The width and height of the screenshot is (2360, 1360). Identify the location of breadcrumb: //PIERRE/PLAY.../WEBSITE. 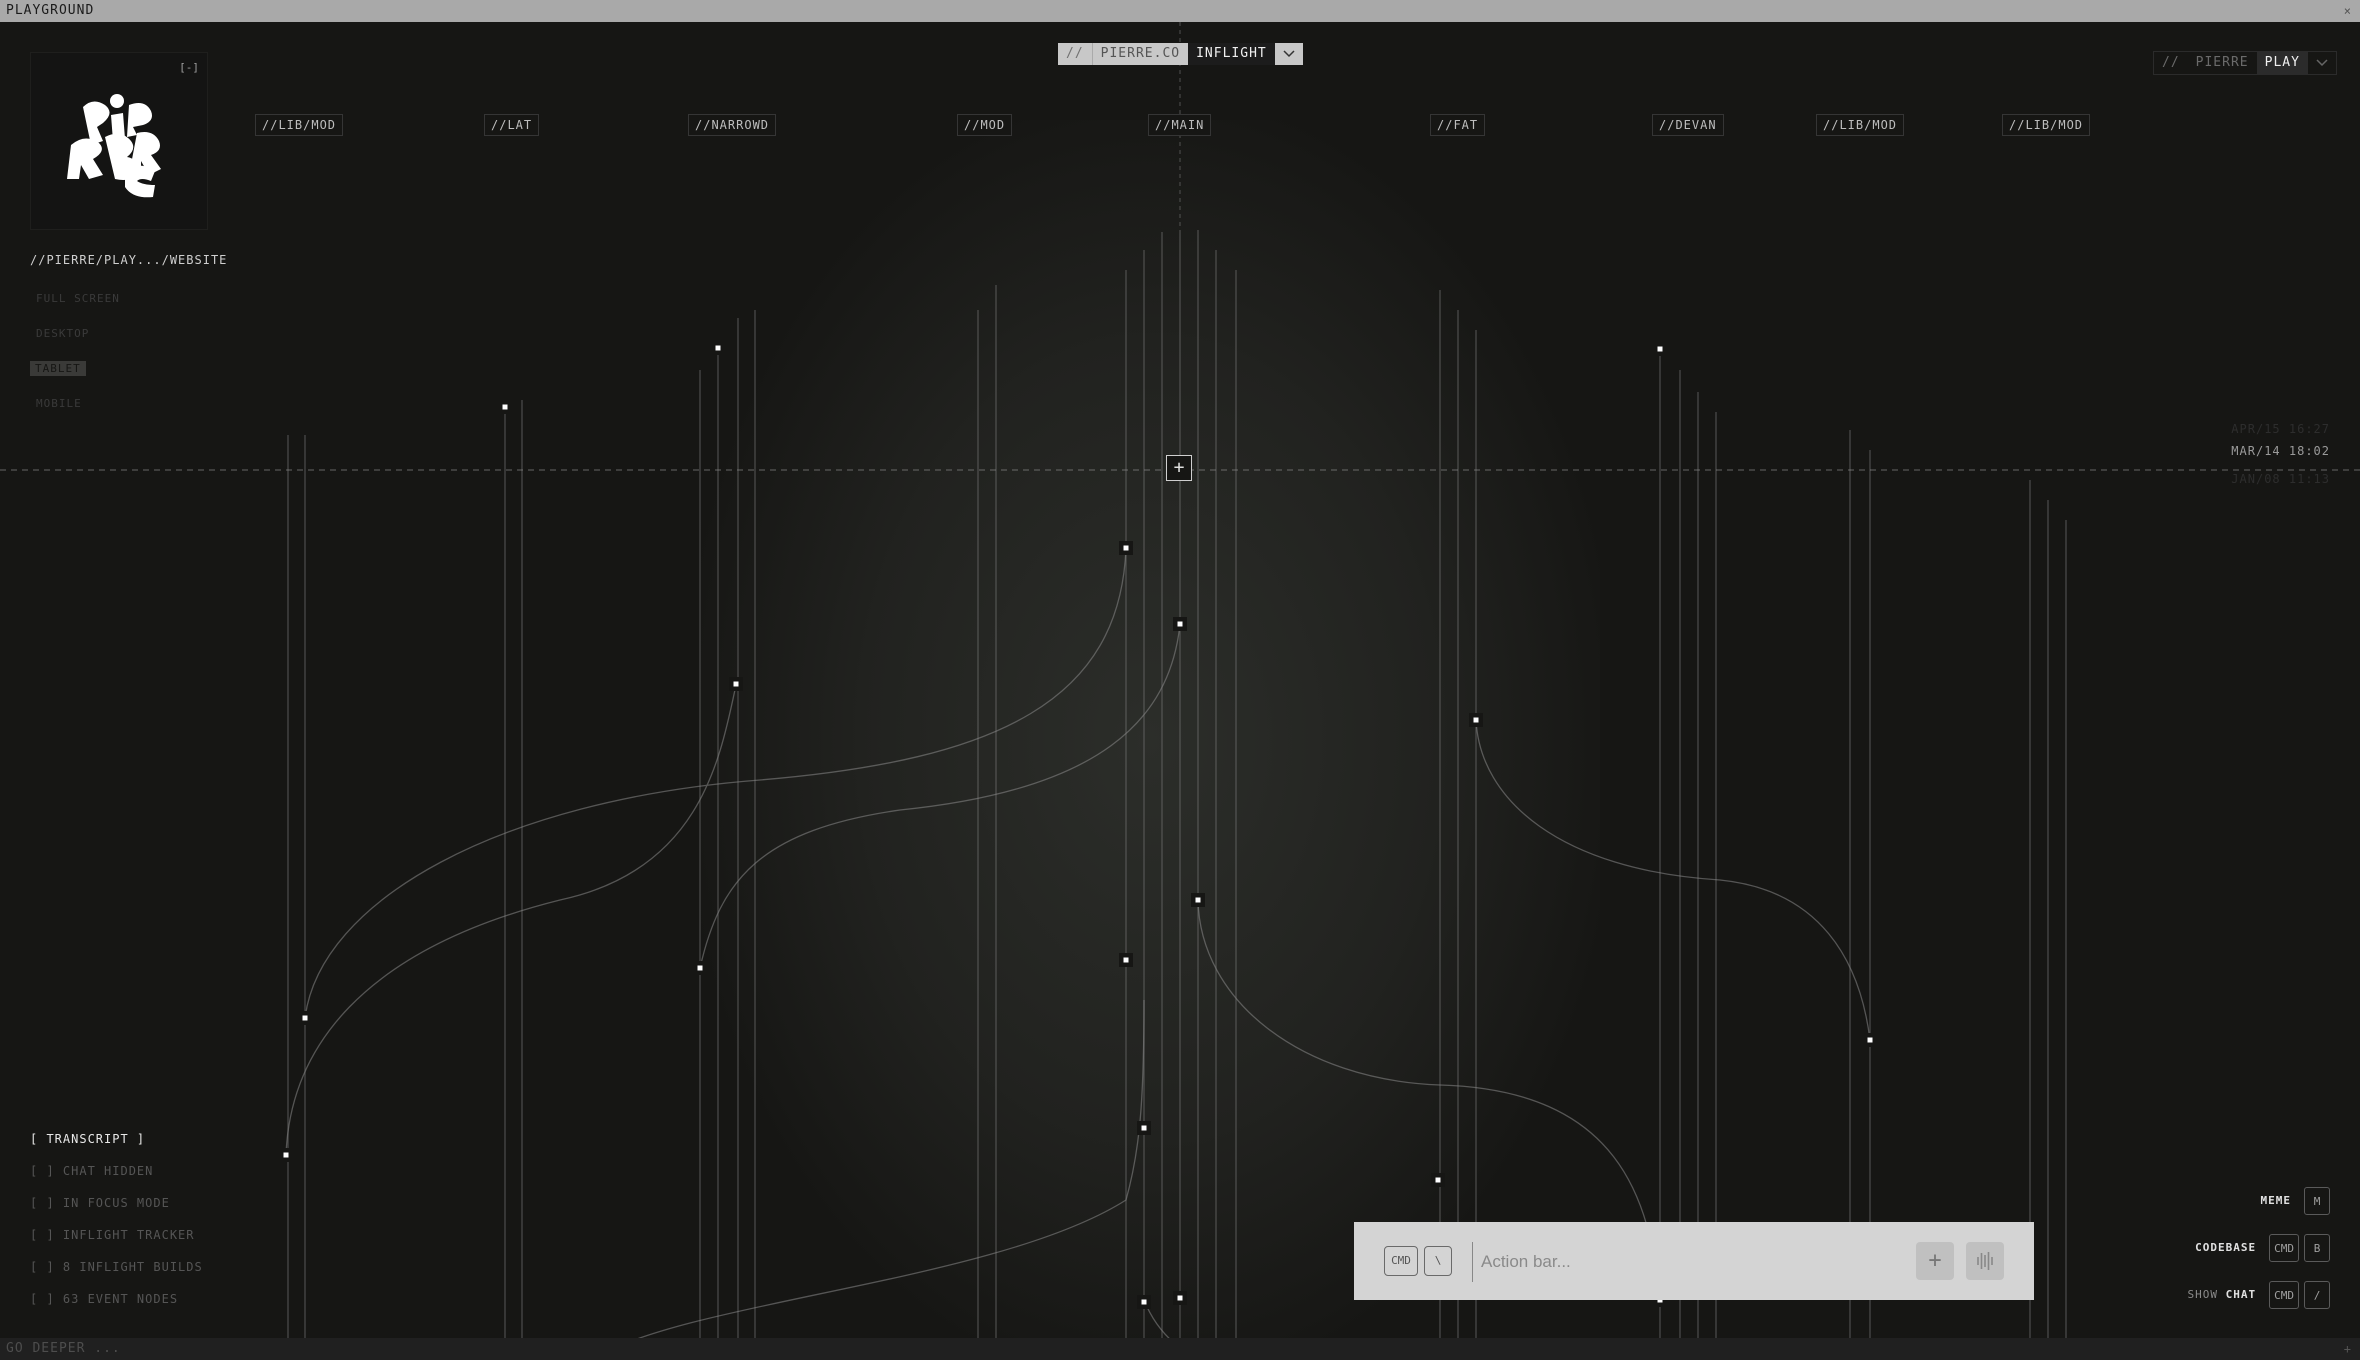
(128, 260).